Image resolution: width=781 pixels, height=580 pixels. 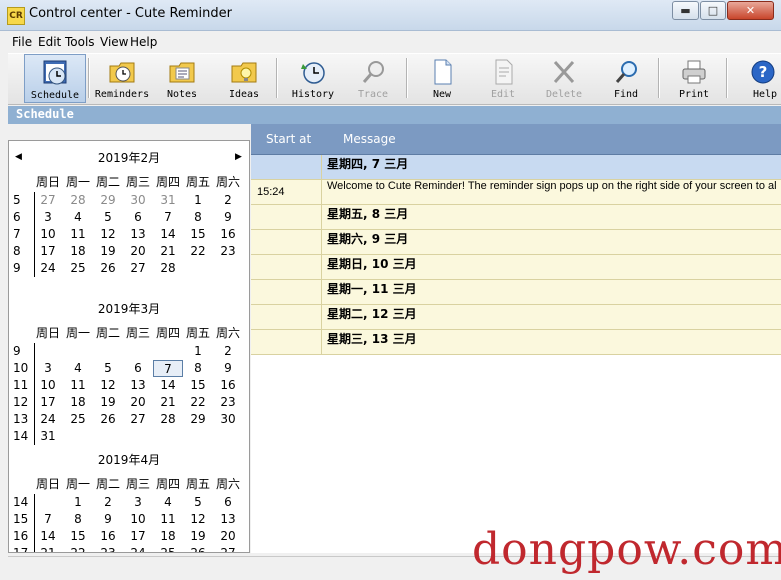 I want to click on calendar-day: 1, so click(x=78, y=502).